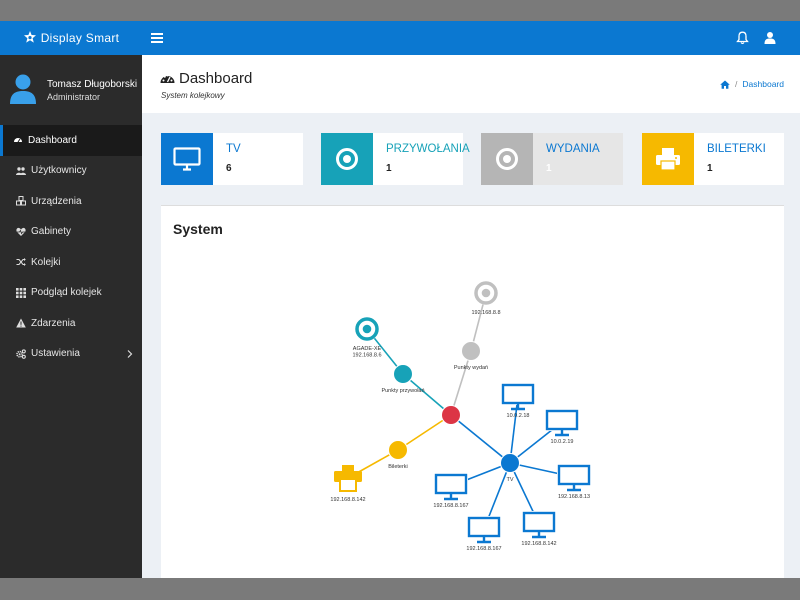 This screenshot has width=800, height=600. What do you see at coordinates (193, 95) in the screenshot?
I see `page-subtitle: System kolejkowy` at bounding box center [193, 95].